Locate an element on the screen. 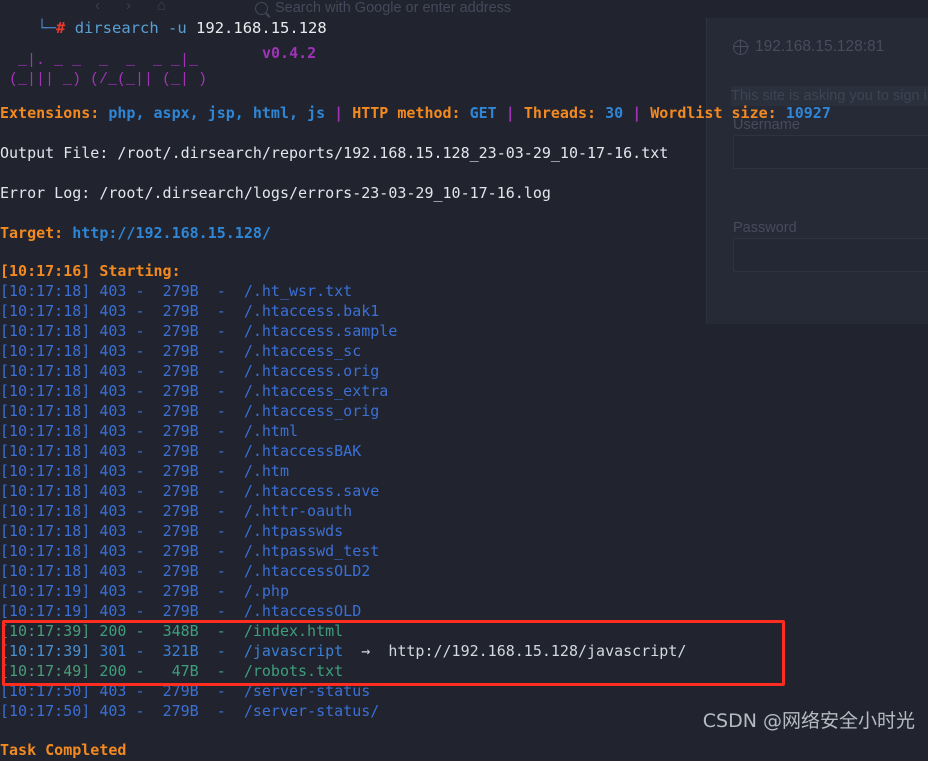  result-row: [10:17:18] 403 - 279B - /.httr-oauth is located at coordinates (343, 511).